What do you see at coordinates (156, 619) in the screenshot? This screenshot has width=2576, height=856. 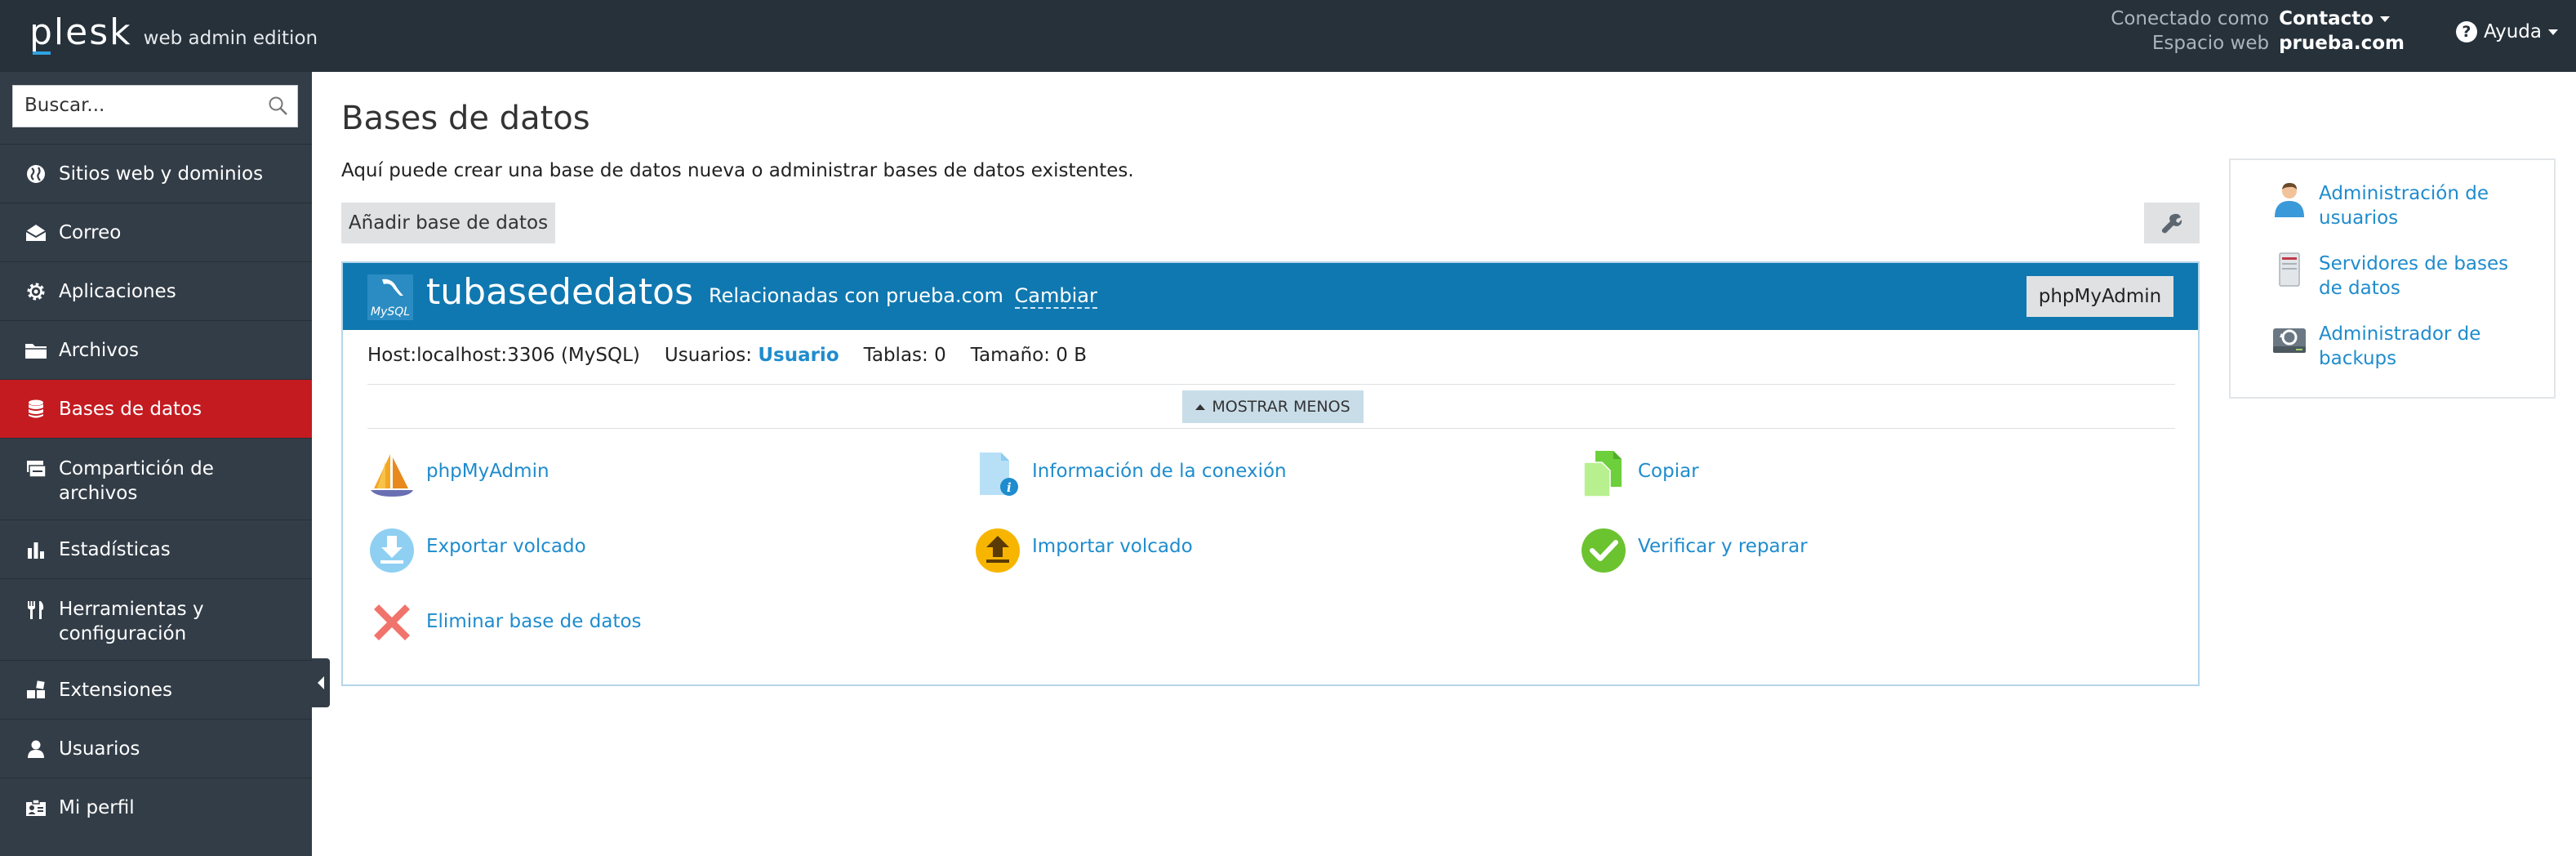 I see `sidebar-item-tools-settings: Herramientas y configuración` at bounding box center [156, 619].